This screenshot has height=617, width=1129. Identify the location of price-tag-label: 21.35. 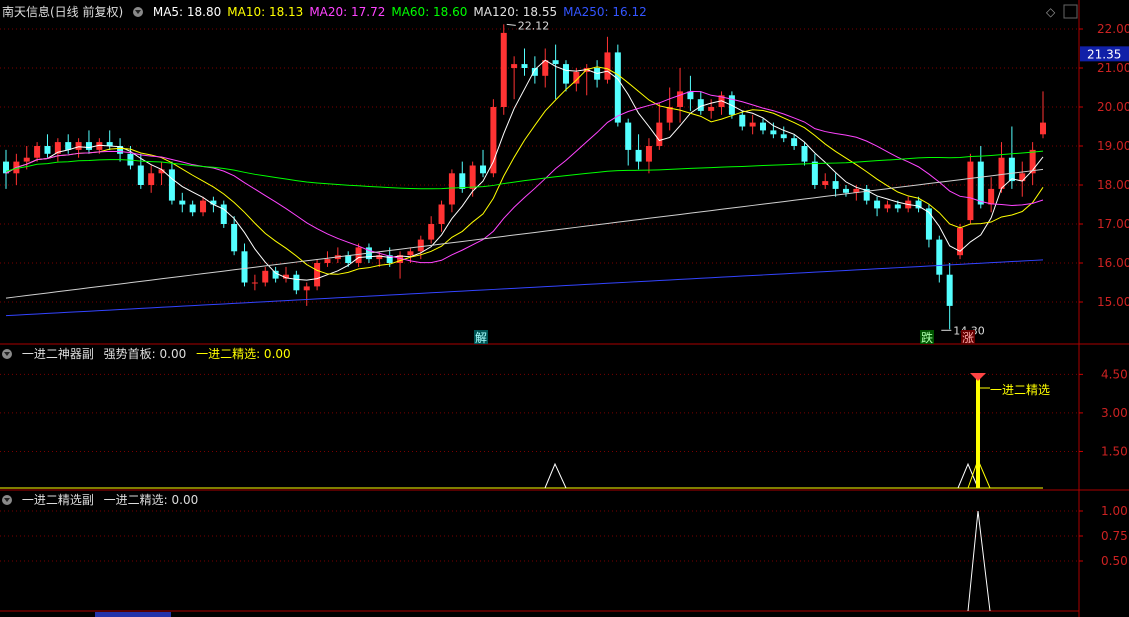
(1104, 54).